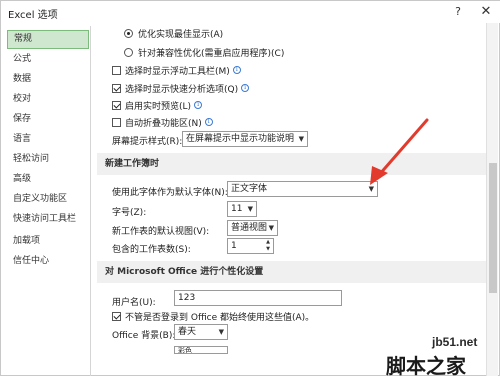  I want to click on red-arrow-annotation, so click(399, 151).